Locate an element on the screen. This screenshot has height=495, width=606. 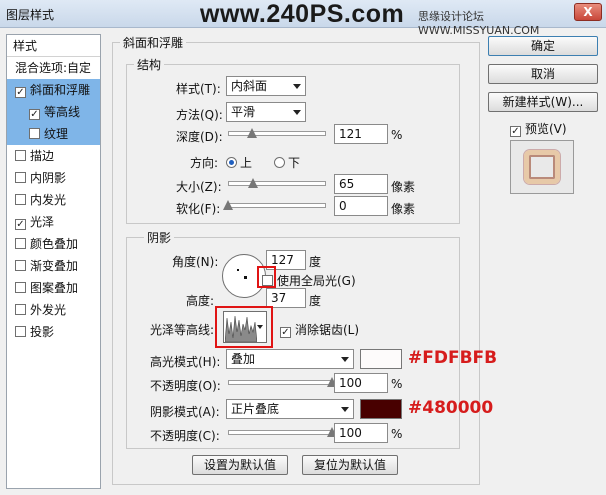
style-list-item: ✓ 斜面和浮雕 is located at coordinates (53, 90).